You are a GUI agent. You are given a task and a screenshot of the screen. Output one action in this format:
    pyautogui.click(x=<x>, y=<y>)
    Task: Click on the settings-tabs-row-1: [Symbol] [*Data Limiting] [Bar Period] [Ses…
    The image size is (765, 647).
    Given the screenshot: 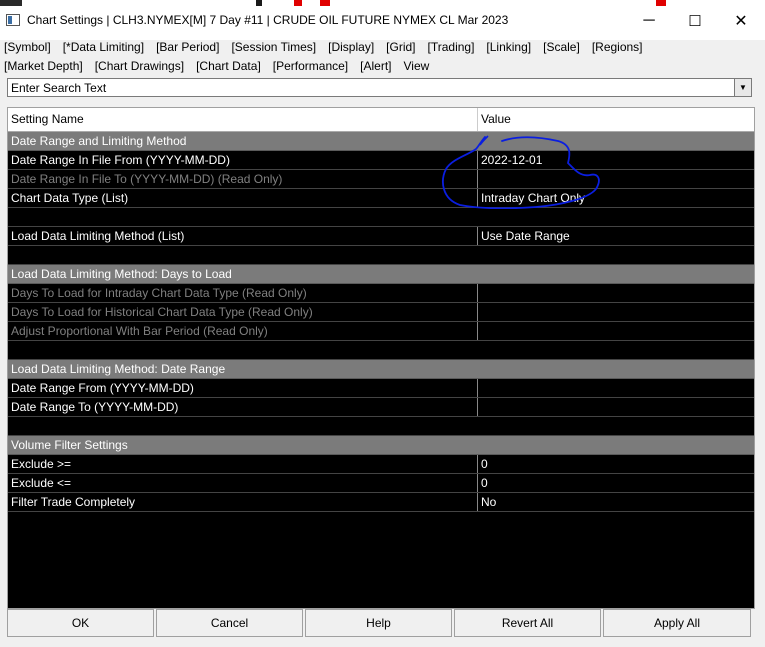 What is the action you would take?
    pyautogui.click(x=329, y=47)
    